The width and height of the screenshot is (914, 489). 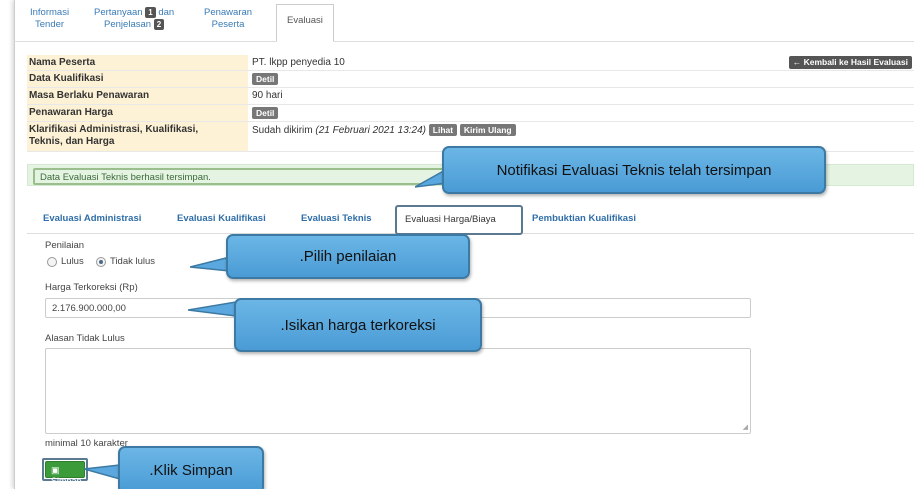 I want to click on row-value: 90 hari, so click(x=267, y=95).